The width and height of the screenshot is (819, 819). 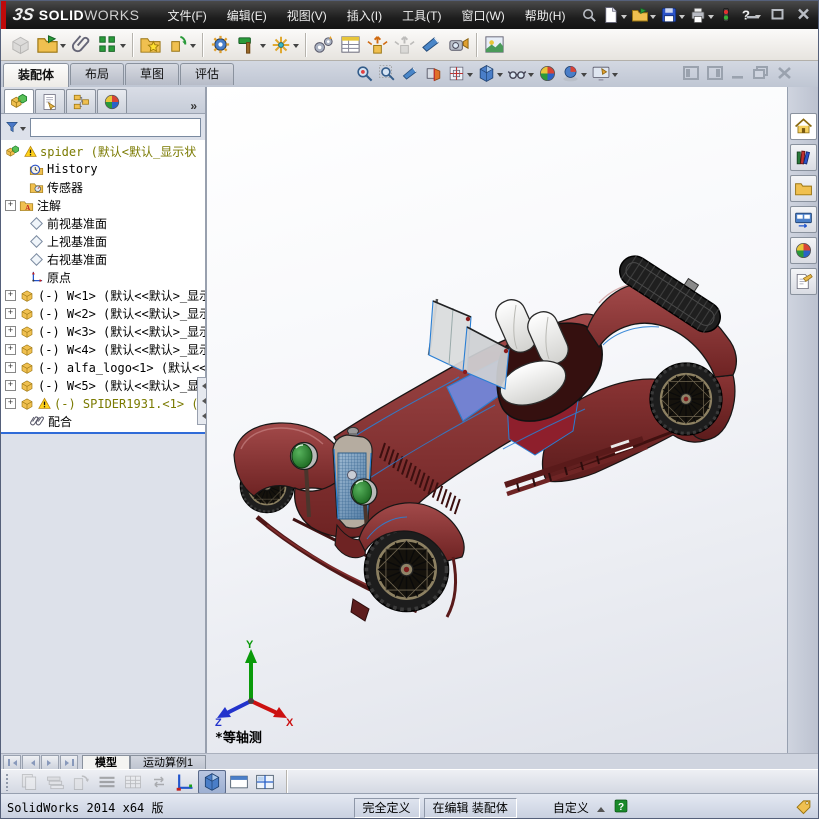 What do you see at coordinates (159, 782) in the screenshot?
I see `swap-views-button` at bounding box center [159, 782].